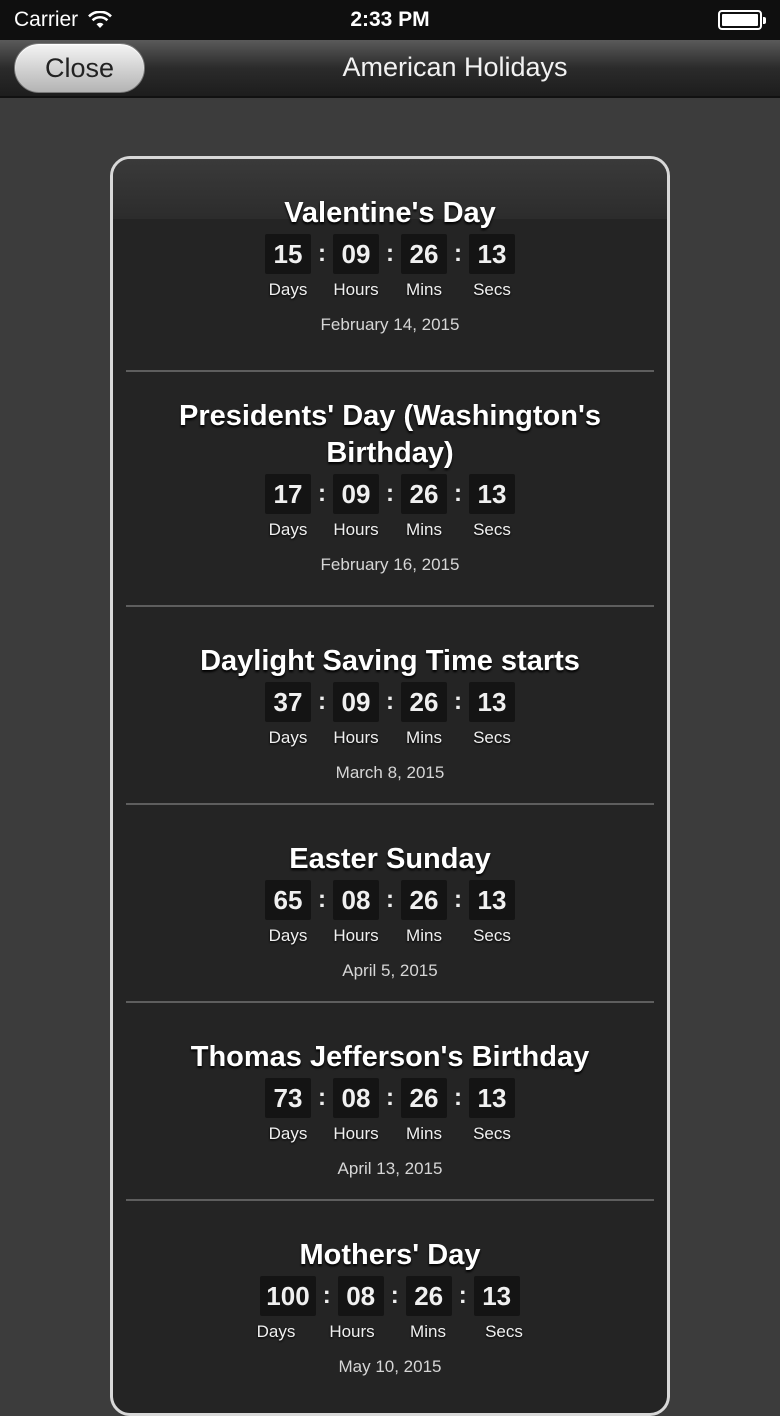 This screenshot has width=780, height=1416. I want to click on days-value: 15, so click(288, 254).